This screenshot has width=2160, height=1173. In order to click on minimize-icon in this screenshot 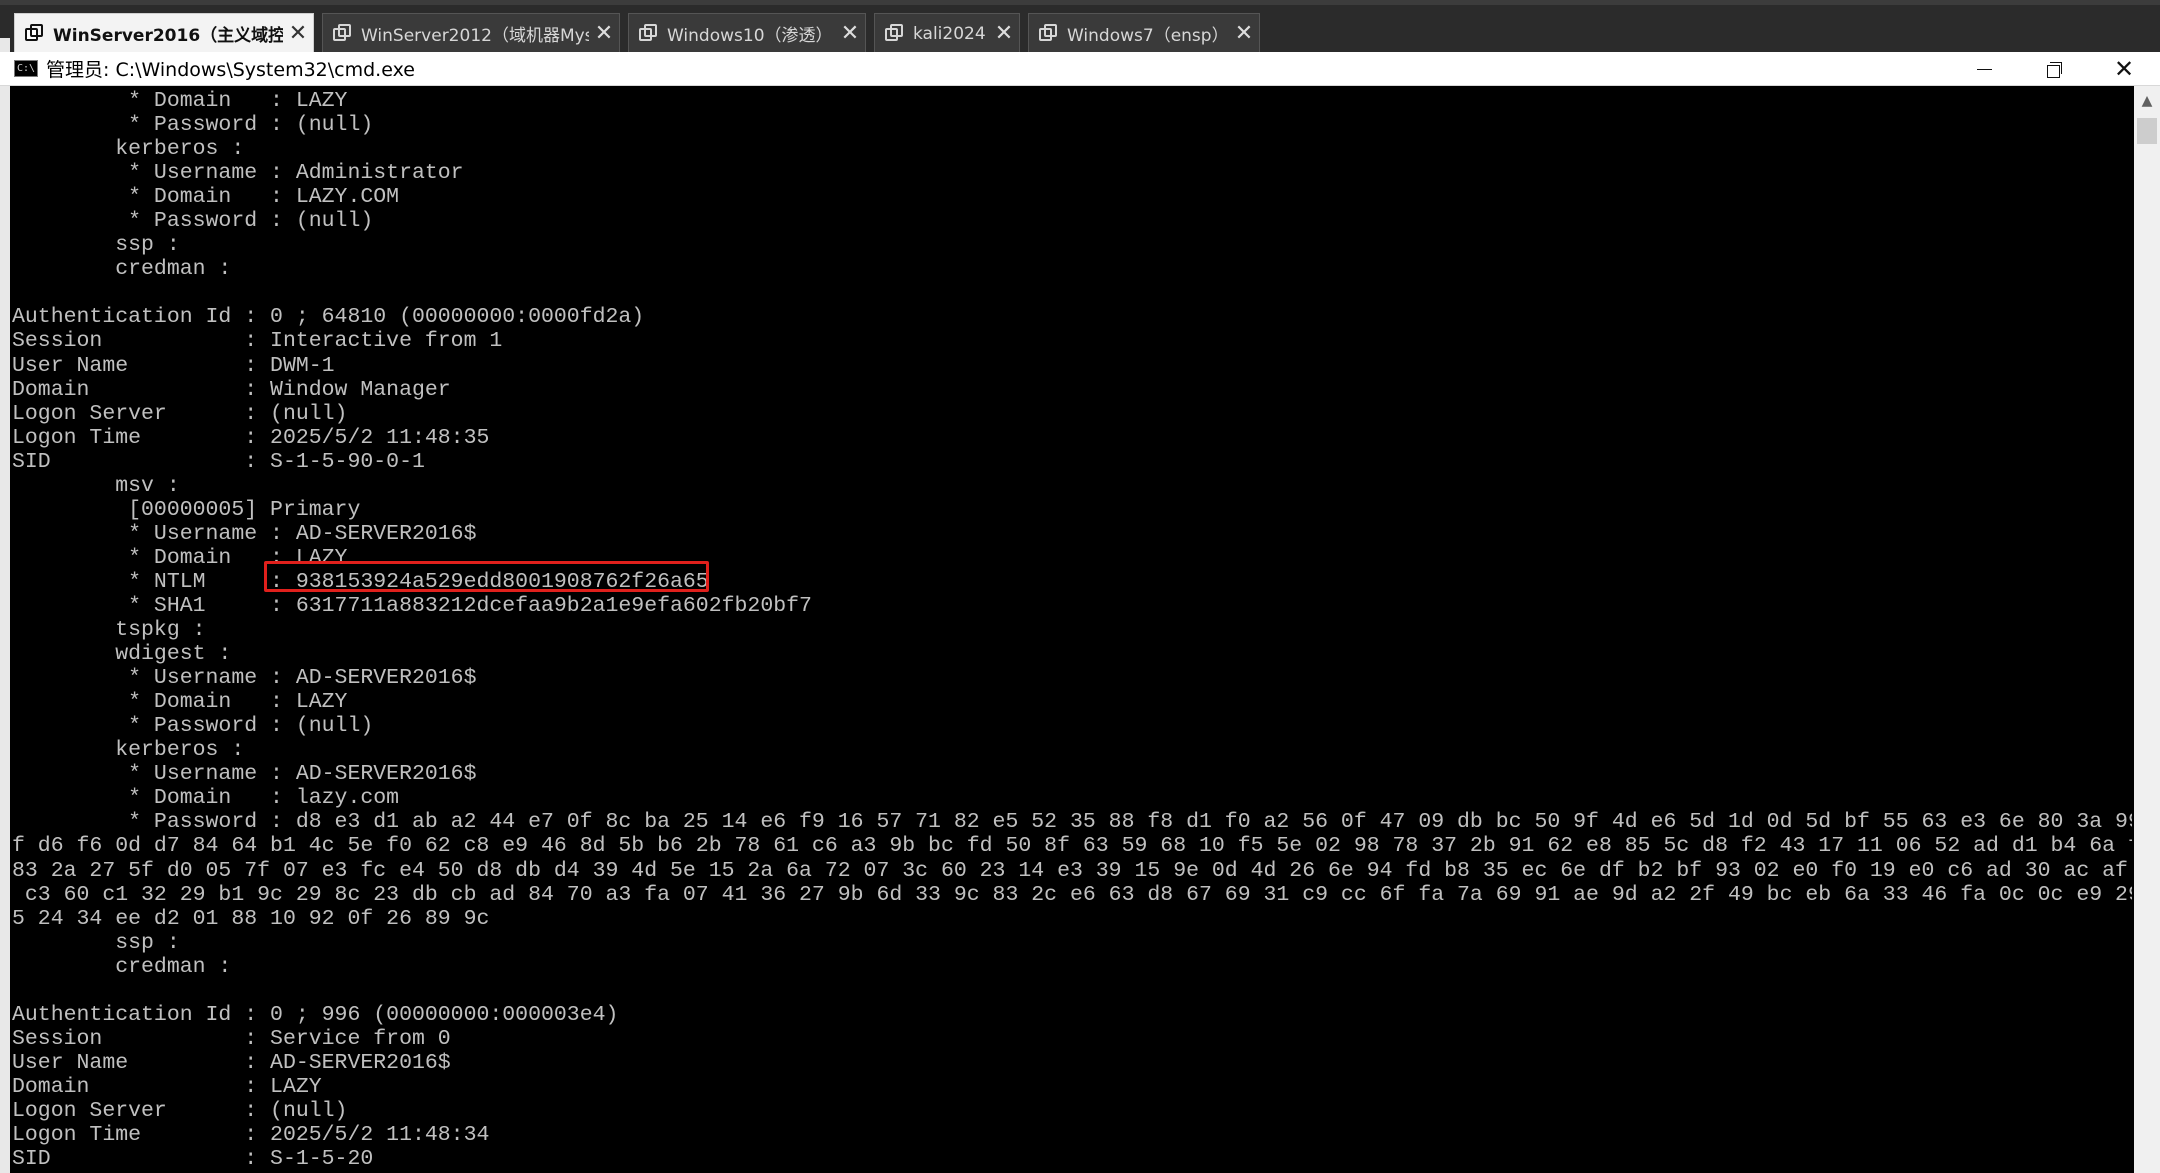, I will do `click(1984, 69)`.